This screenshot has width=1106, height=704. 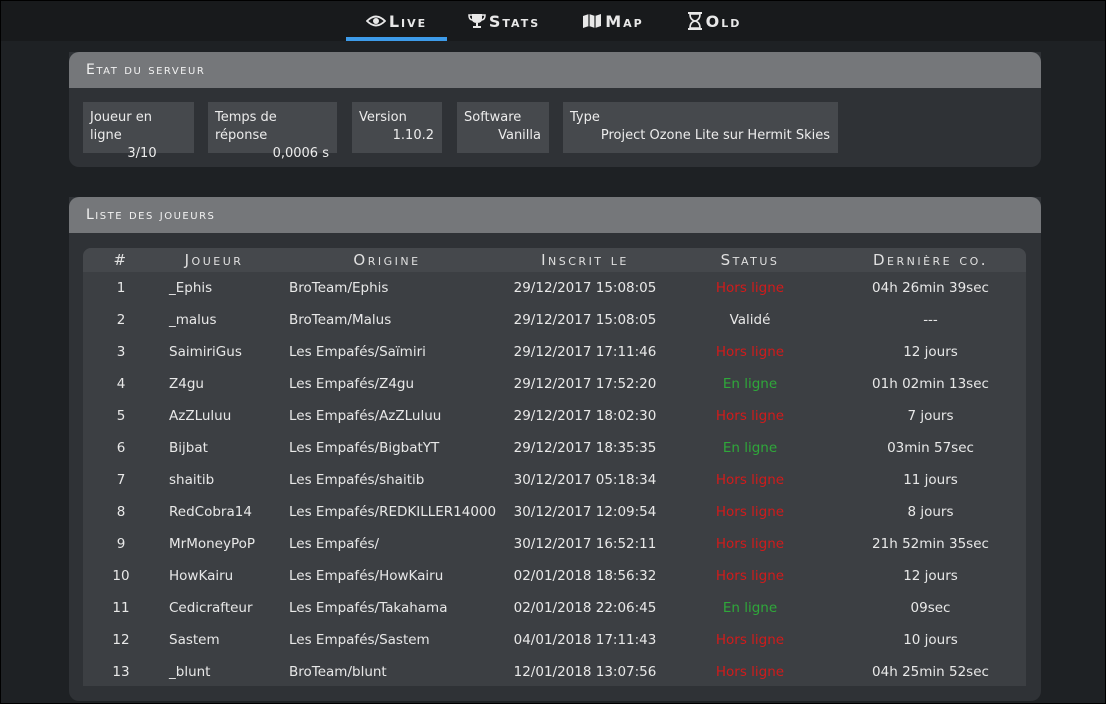 What do you see at coordinates (121, 512) in the screenshot?
I see `cell-number: 8` at bounding box center [121, 512].